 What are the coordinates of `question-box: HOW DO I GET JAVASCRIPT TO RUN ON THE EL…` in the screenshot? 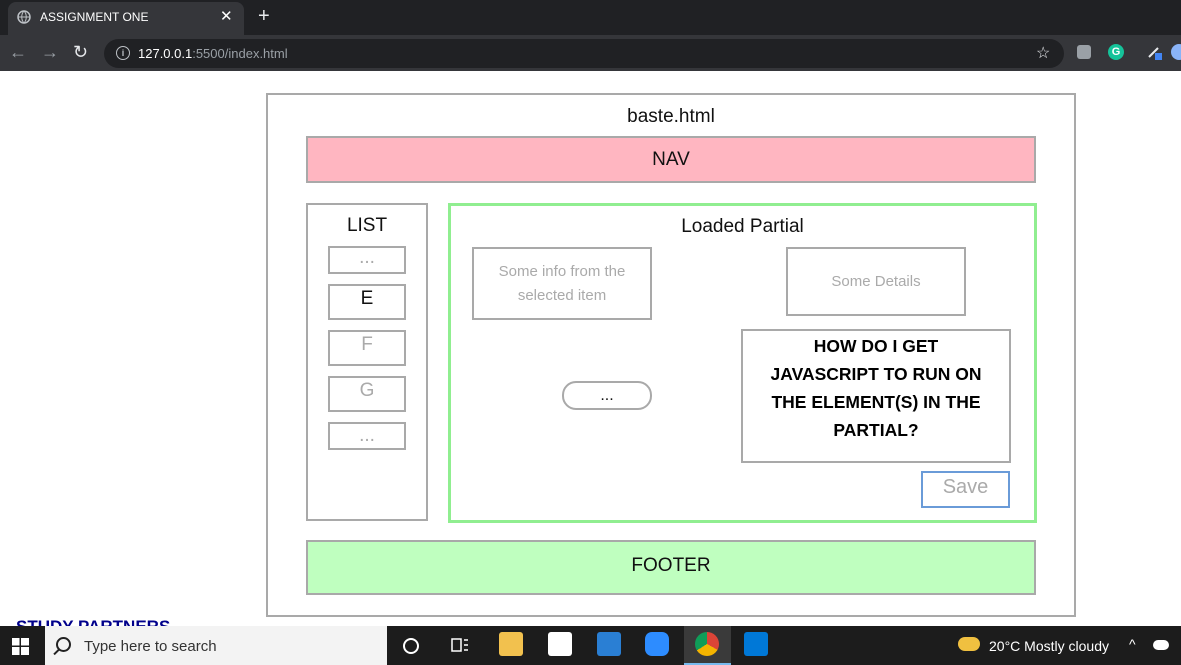 It's located at (876, 396).